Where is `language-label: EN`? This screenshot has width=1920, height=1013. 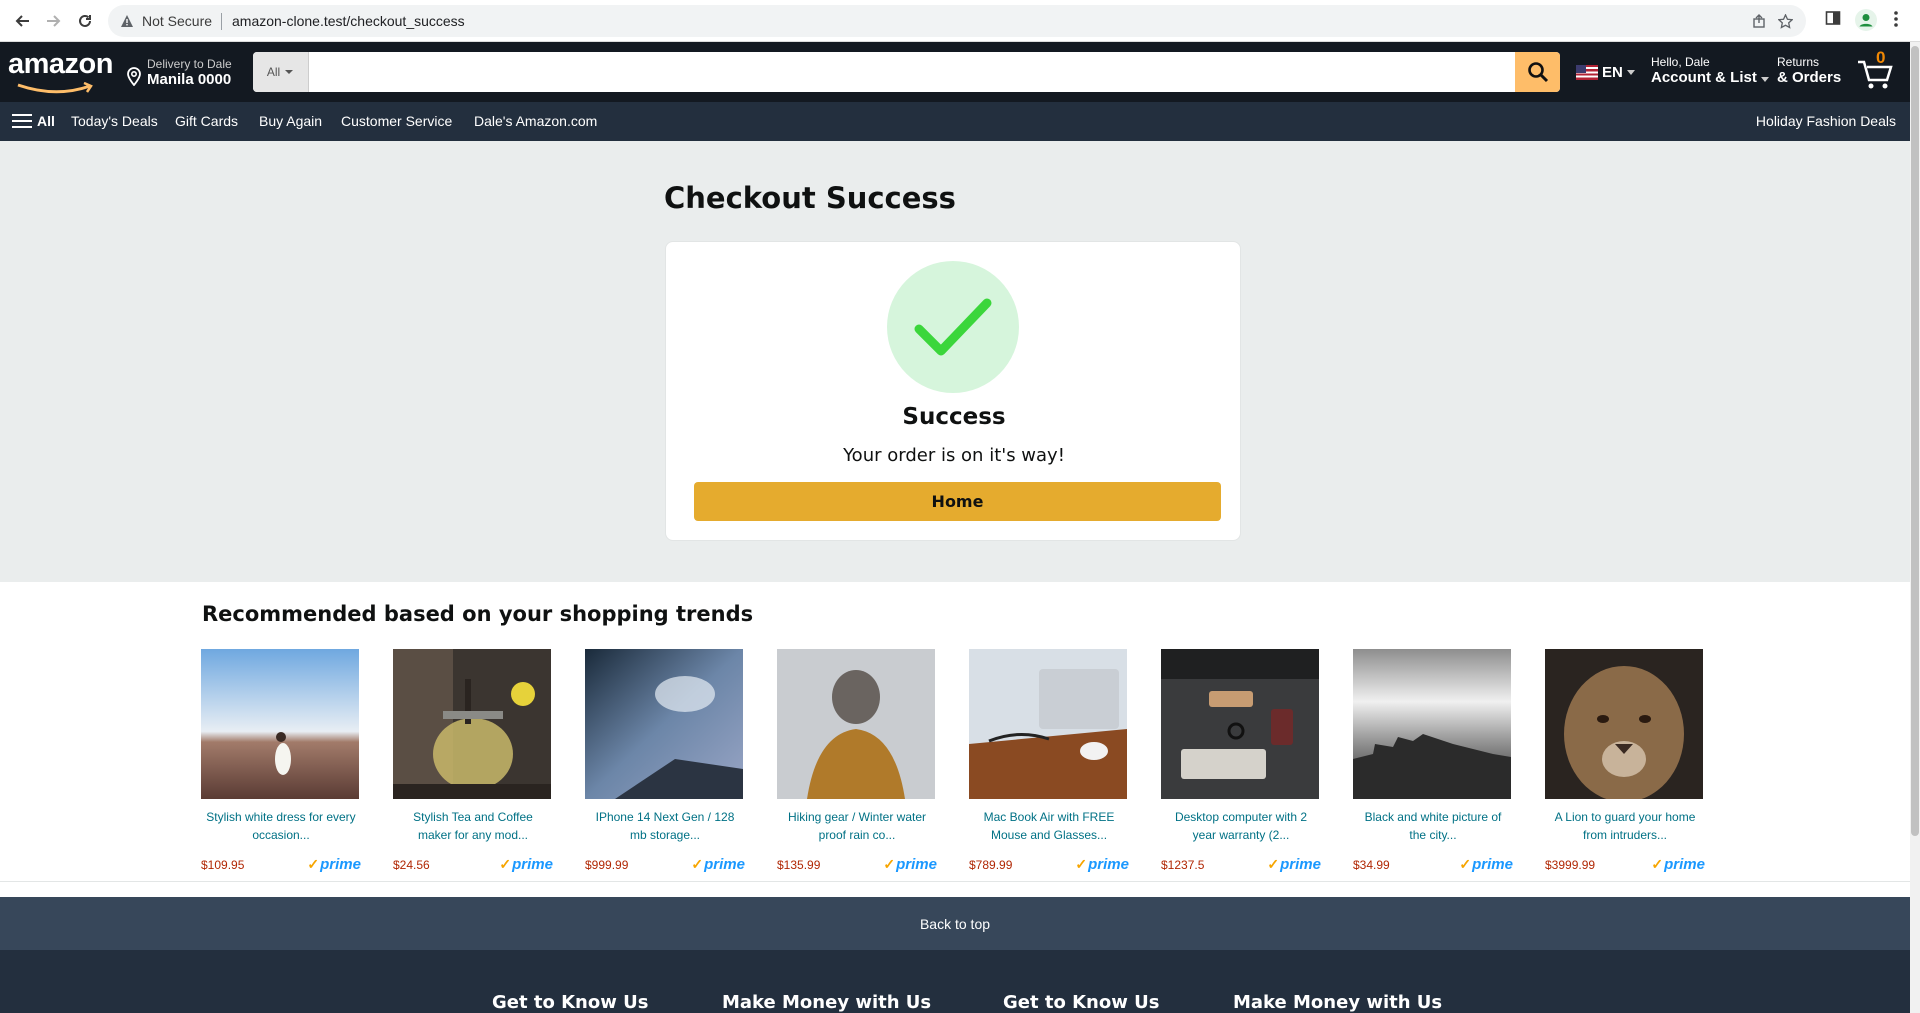
language-label: EN is located at coordinates (1612, 72).